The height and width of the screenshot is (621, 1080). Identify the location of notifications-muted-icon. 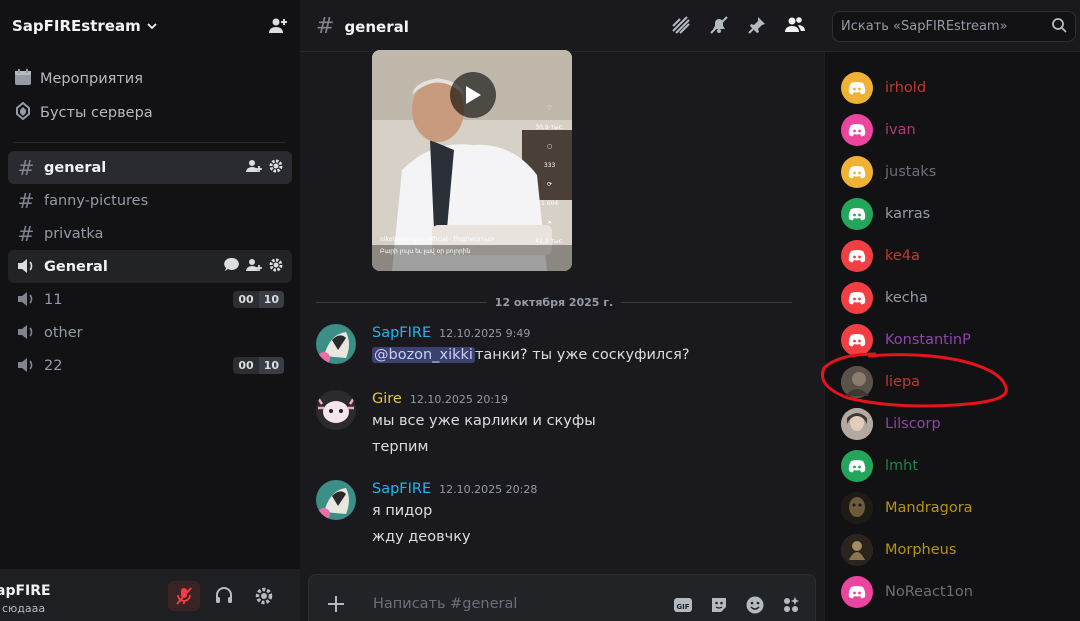
(719, 27).